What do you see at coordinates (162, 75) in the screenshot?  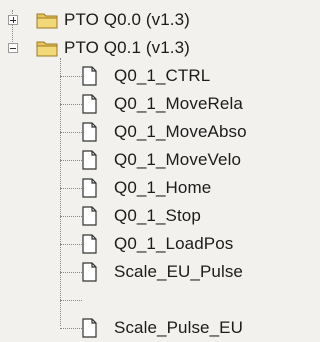 I see `tree-node-label: Q0_1_CTRL` at bounding box center [162, 75].